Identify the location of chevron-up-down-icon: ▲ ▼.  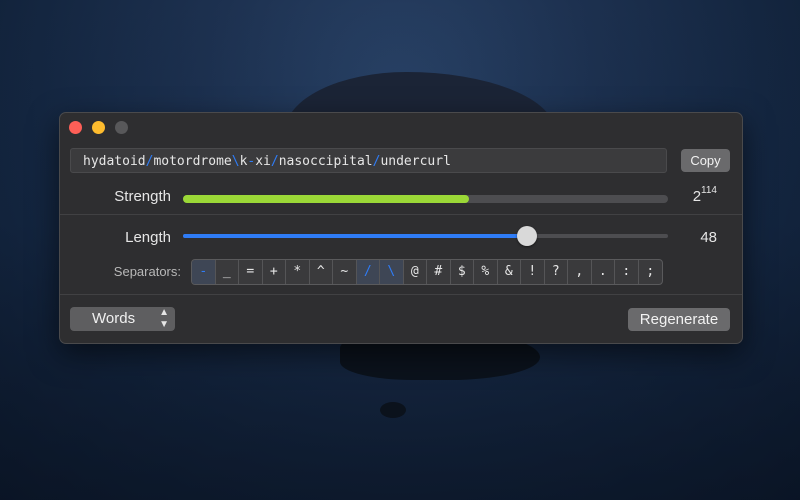
(164, 318).